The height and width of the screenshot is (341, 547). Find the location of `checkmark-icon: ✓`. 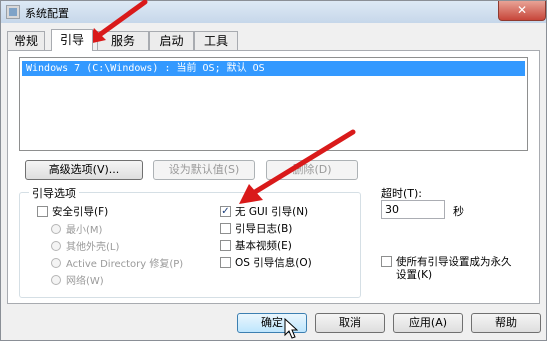

checkmark-icon: ✓ is located at coordinates (225, 211).